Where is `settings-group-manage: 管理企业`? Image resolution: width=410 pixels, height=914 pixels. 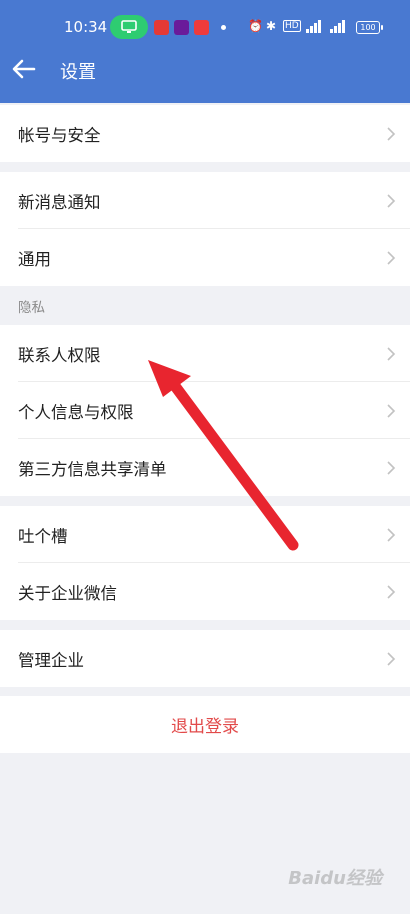
settings-group-manage: 管理企业 is located at coordinates (205, 658).